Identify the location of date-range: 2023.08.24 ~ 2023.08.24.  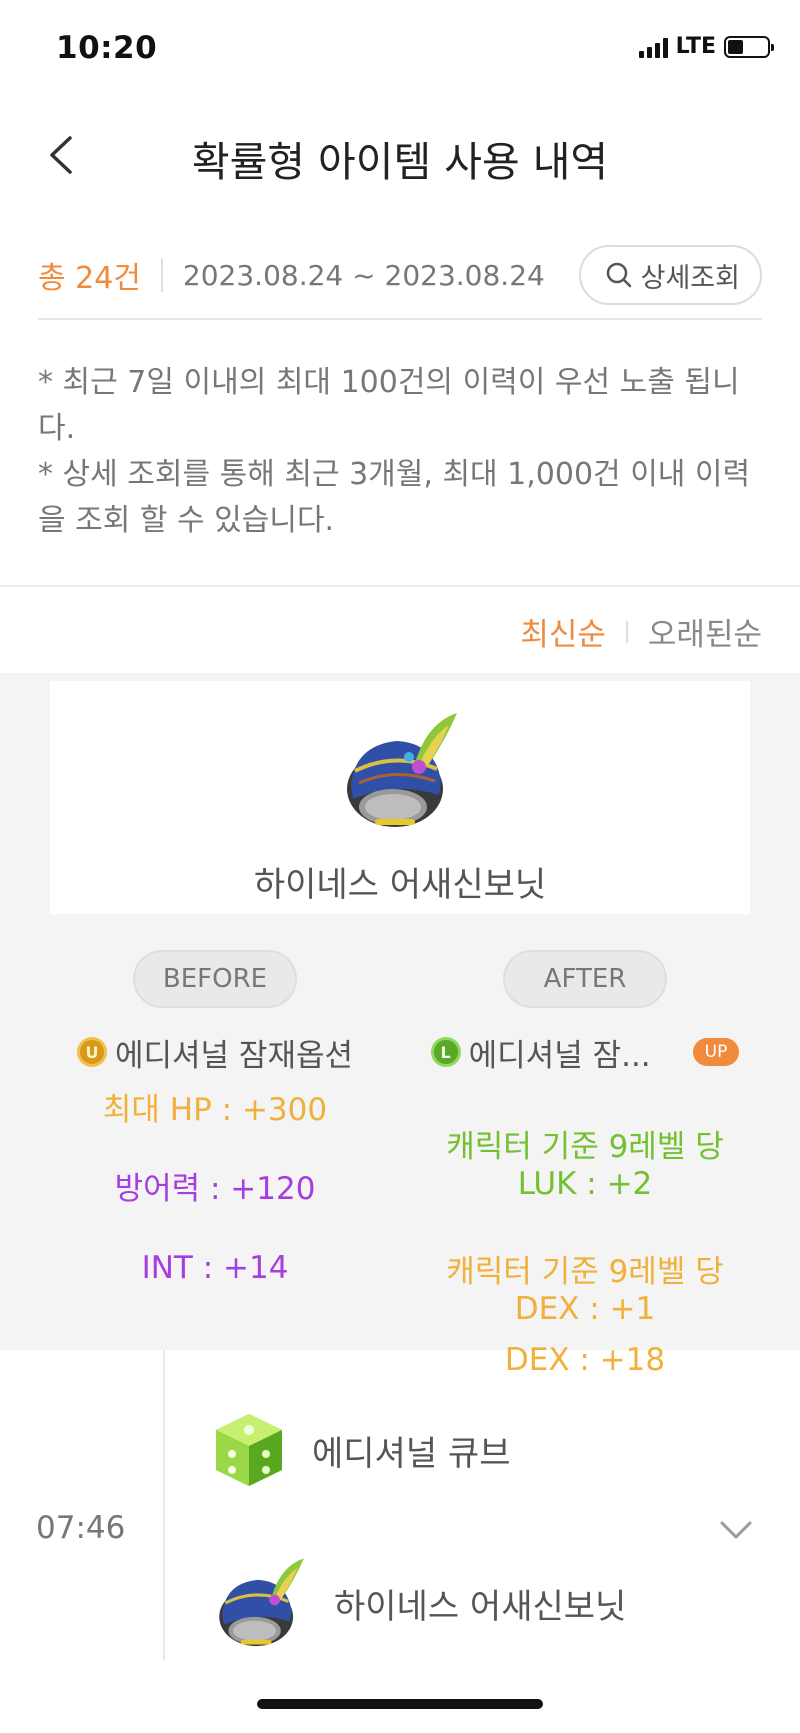
(363, 275).